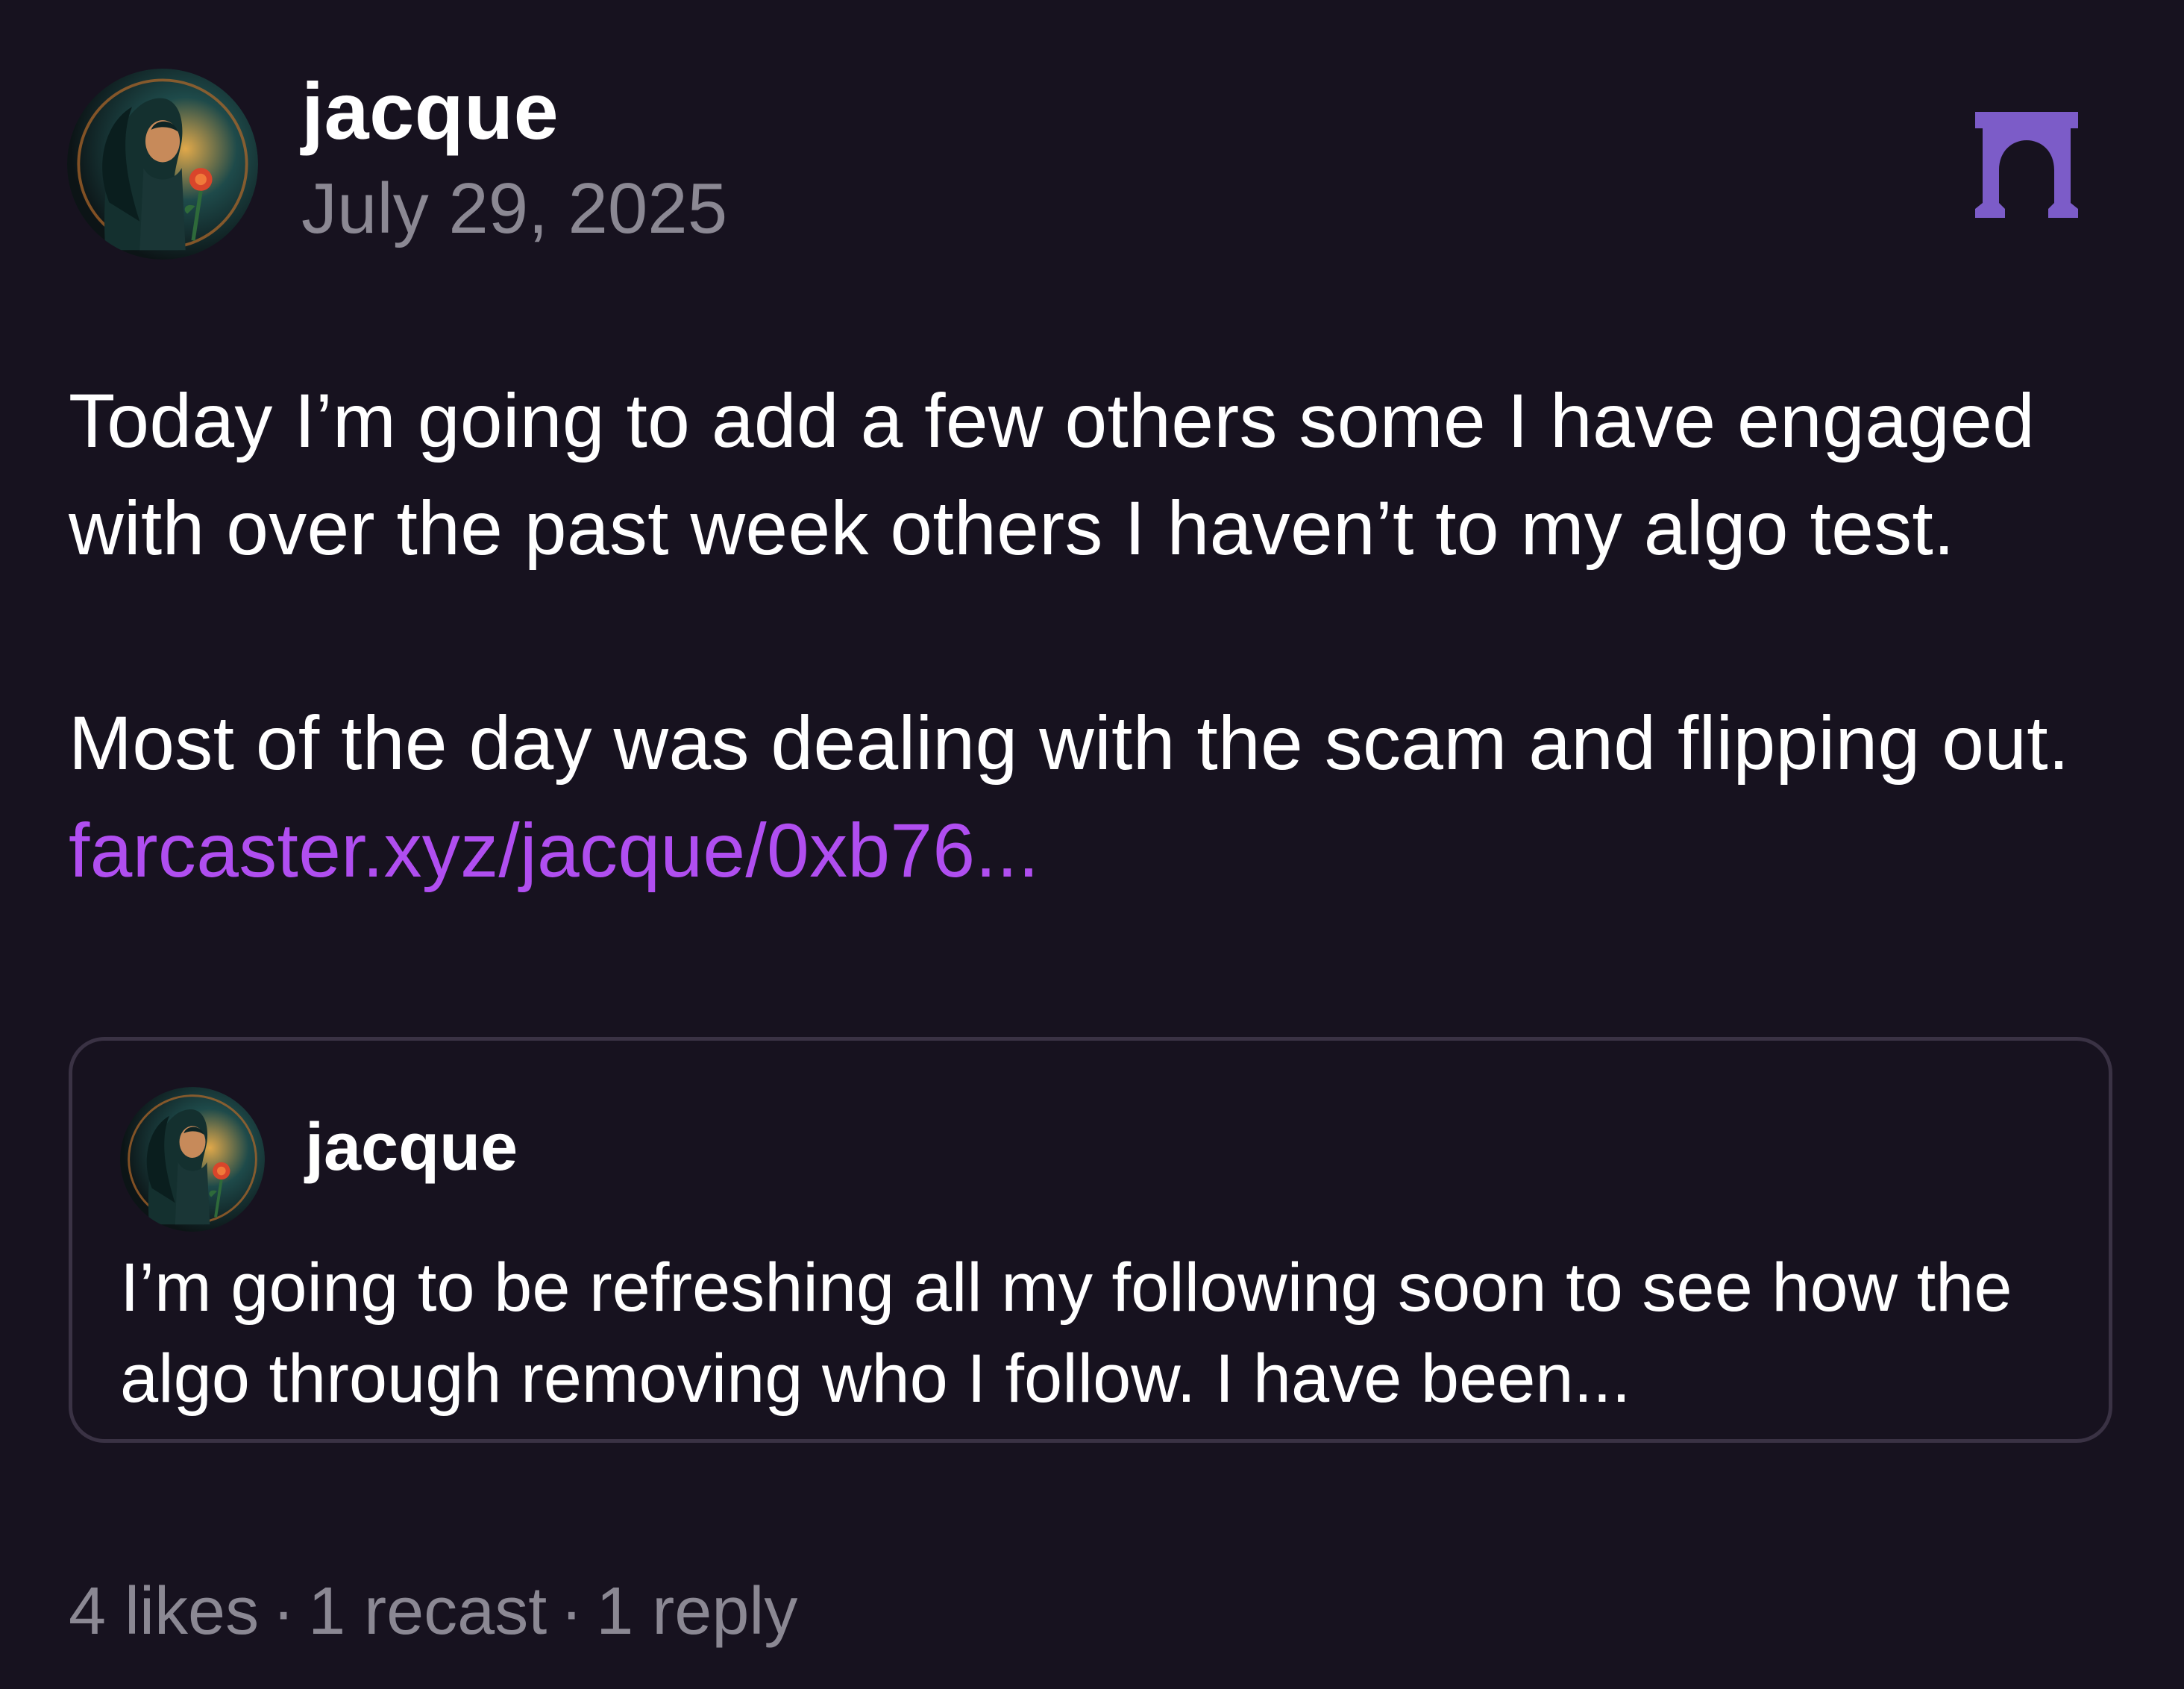 The width and height of the screenshot is (2184, 1689). I want to click on quote-author-name: jacque, so click(411, 1147).